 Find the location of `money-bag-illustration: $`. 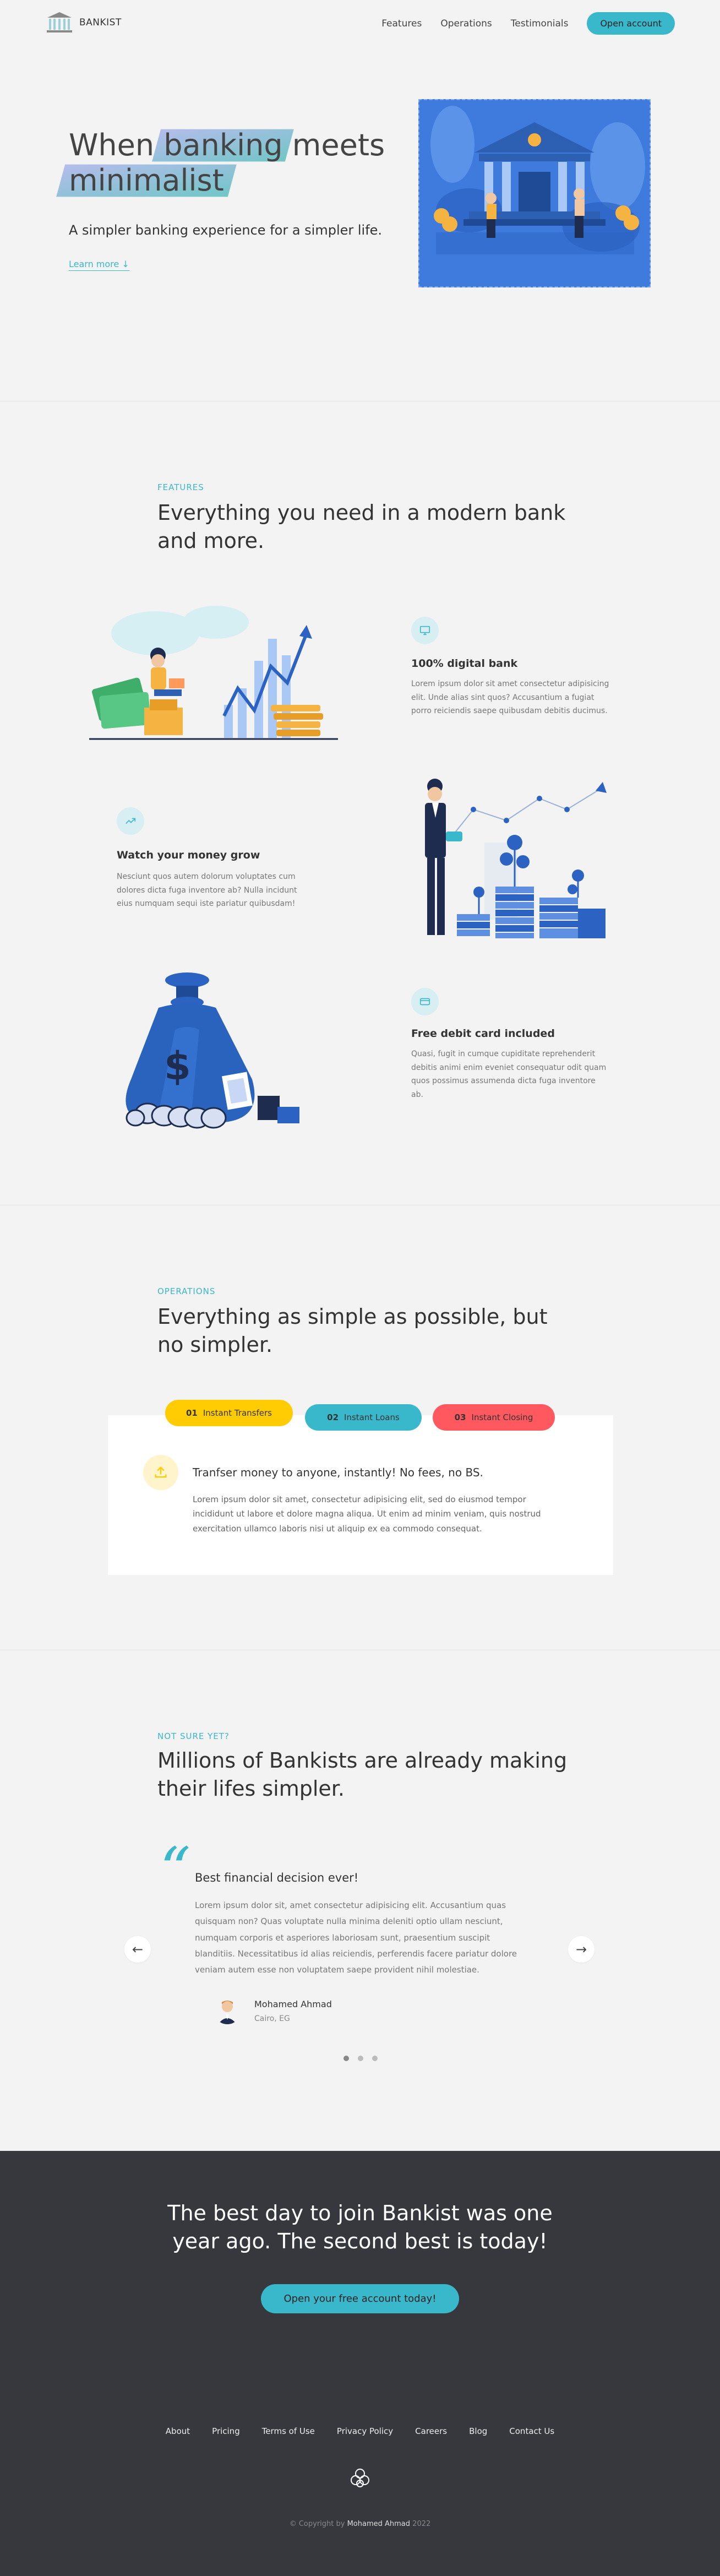

money-bag-illustration: $ is located at coordinates (216, 1049).